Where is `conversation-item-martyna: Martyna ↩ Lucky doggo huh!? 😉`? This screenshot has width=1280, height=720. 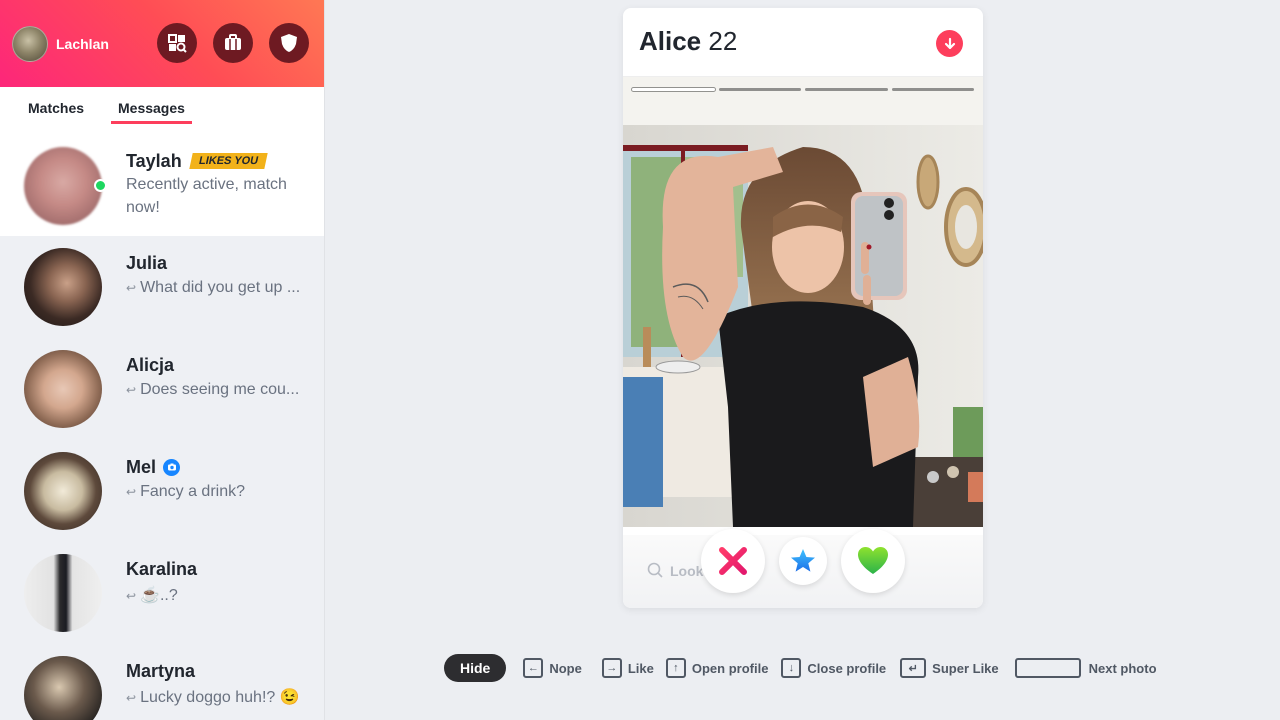
conversation-item-martyna: Martyna ↩ Lucky doggo huh!? 😉 is located at coordinates (162, 683).